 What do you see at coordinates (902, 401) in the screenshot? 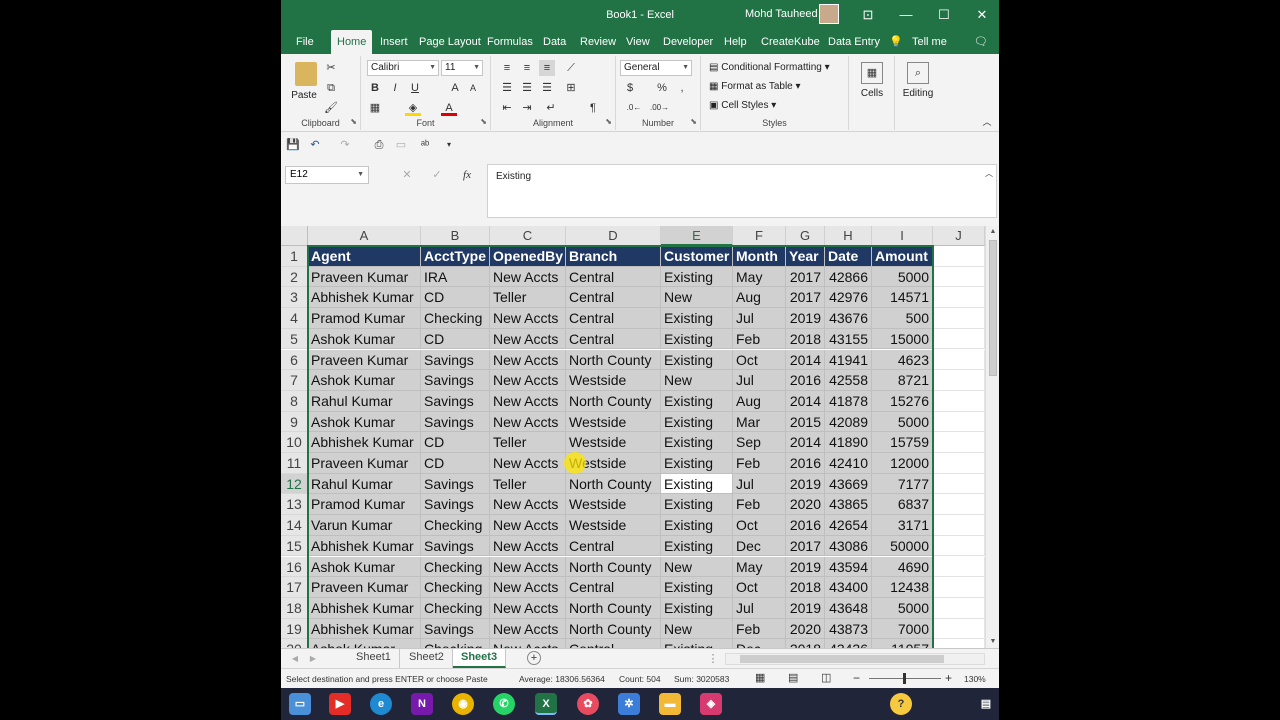
I see `table-cell: 15276` at bounding box center [902, 401].